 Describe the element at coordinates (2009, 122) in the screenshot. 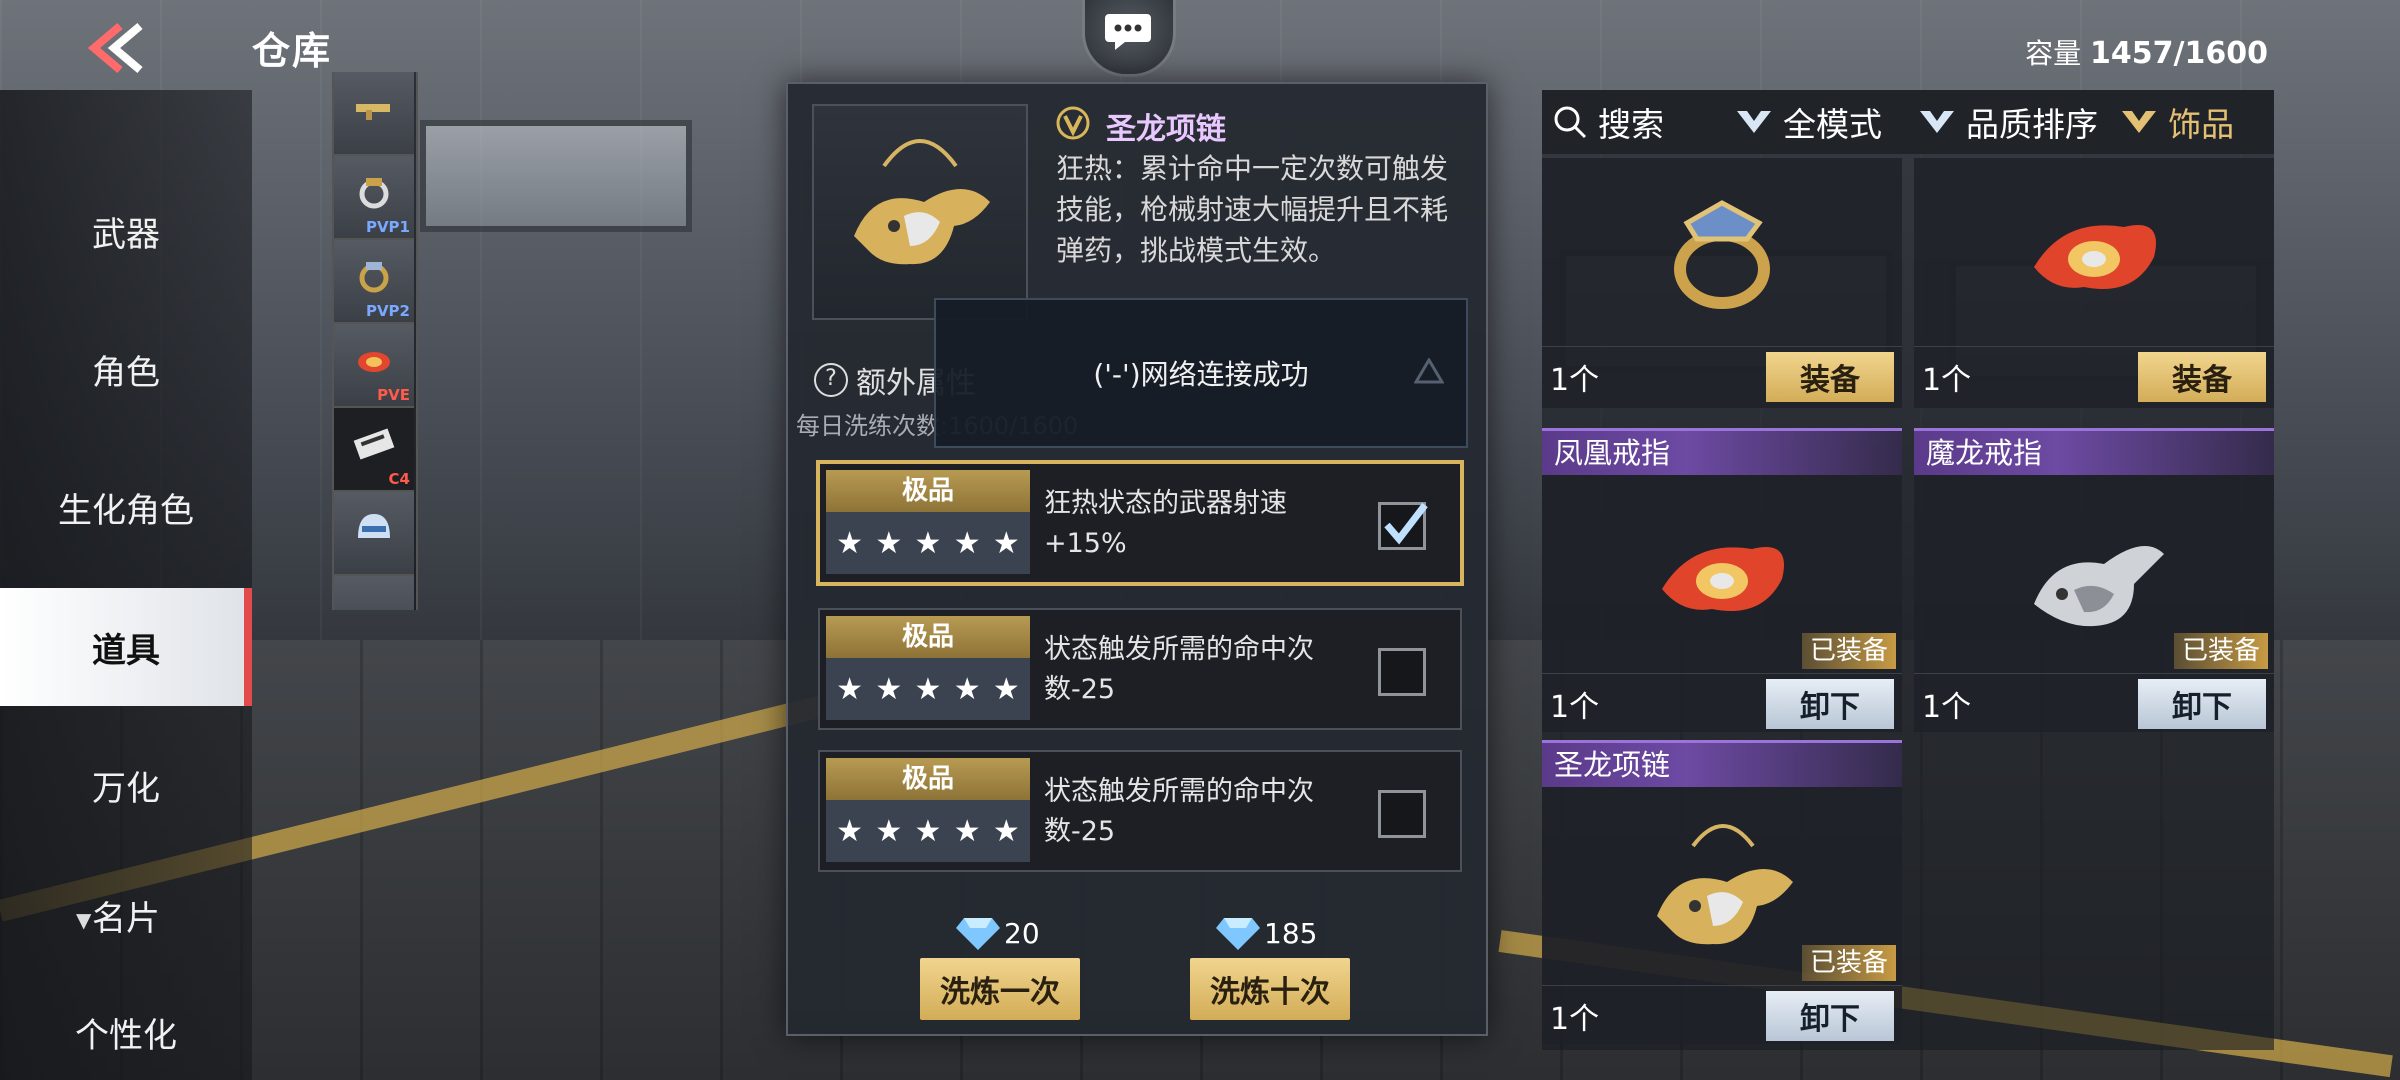

I see `sort-filter: 品质排序` at that location.